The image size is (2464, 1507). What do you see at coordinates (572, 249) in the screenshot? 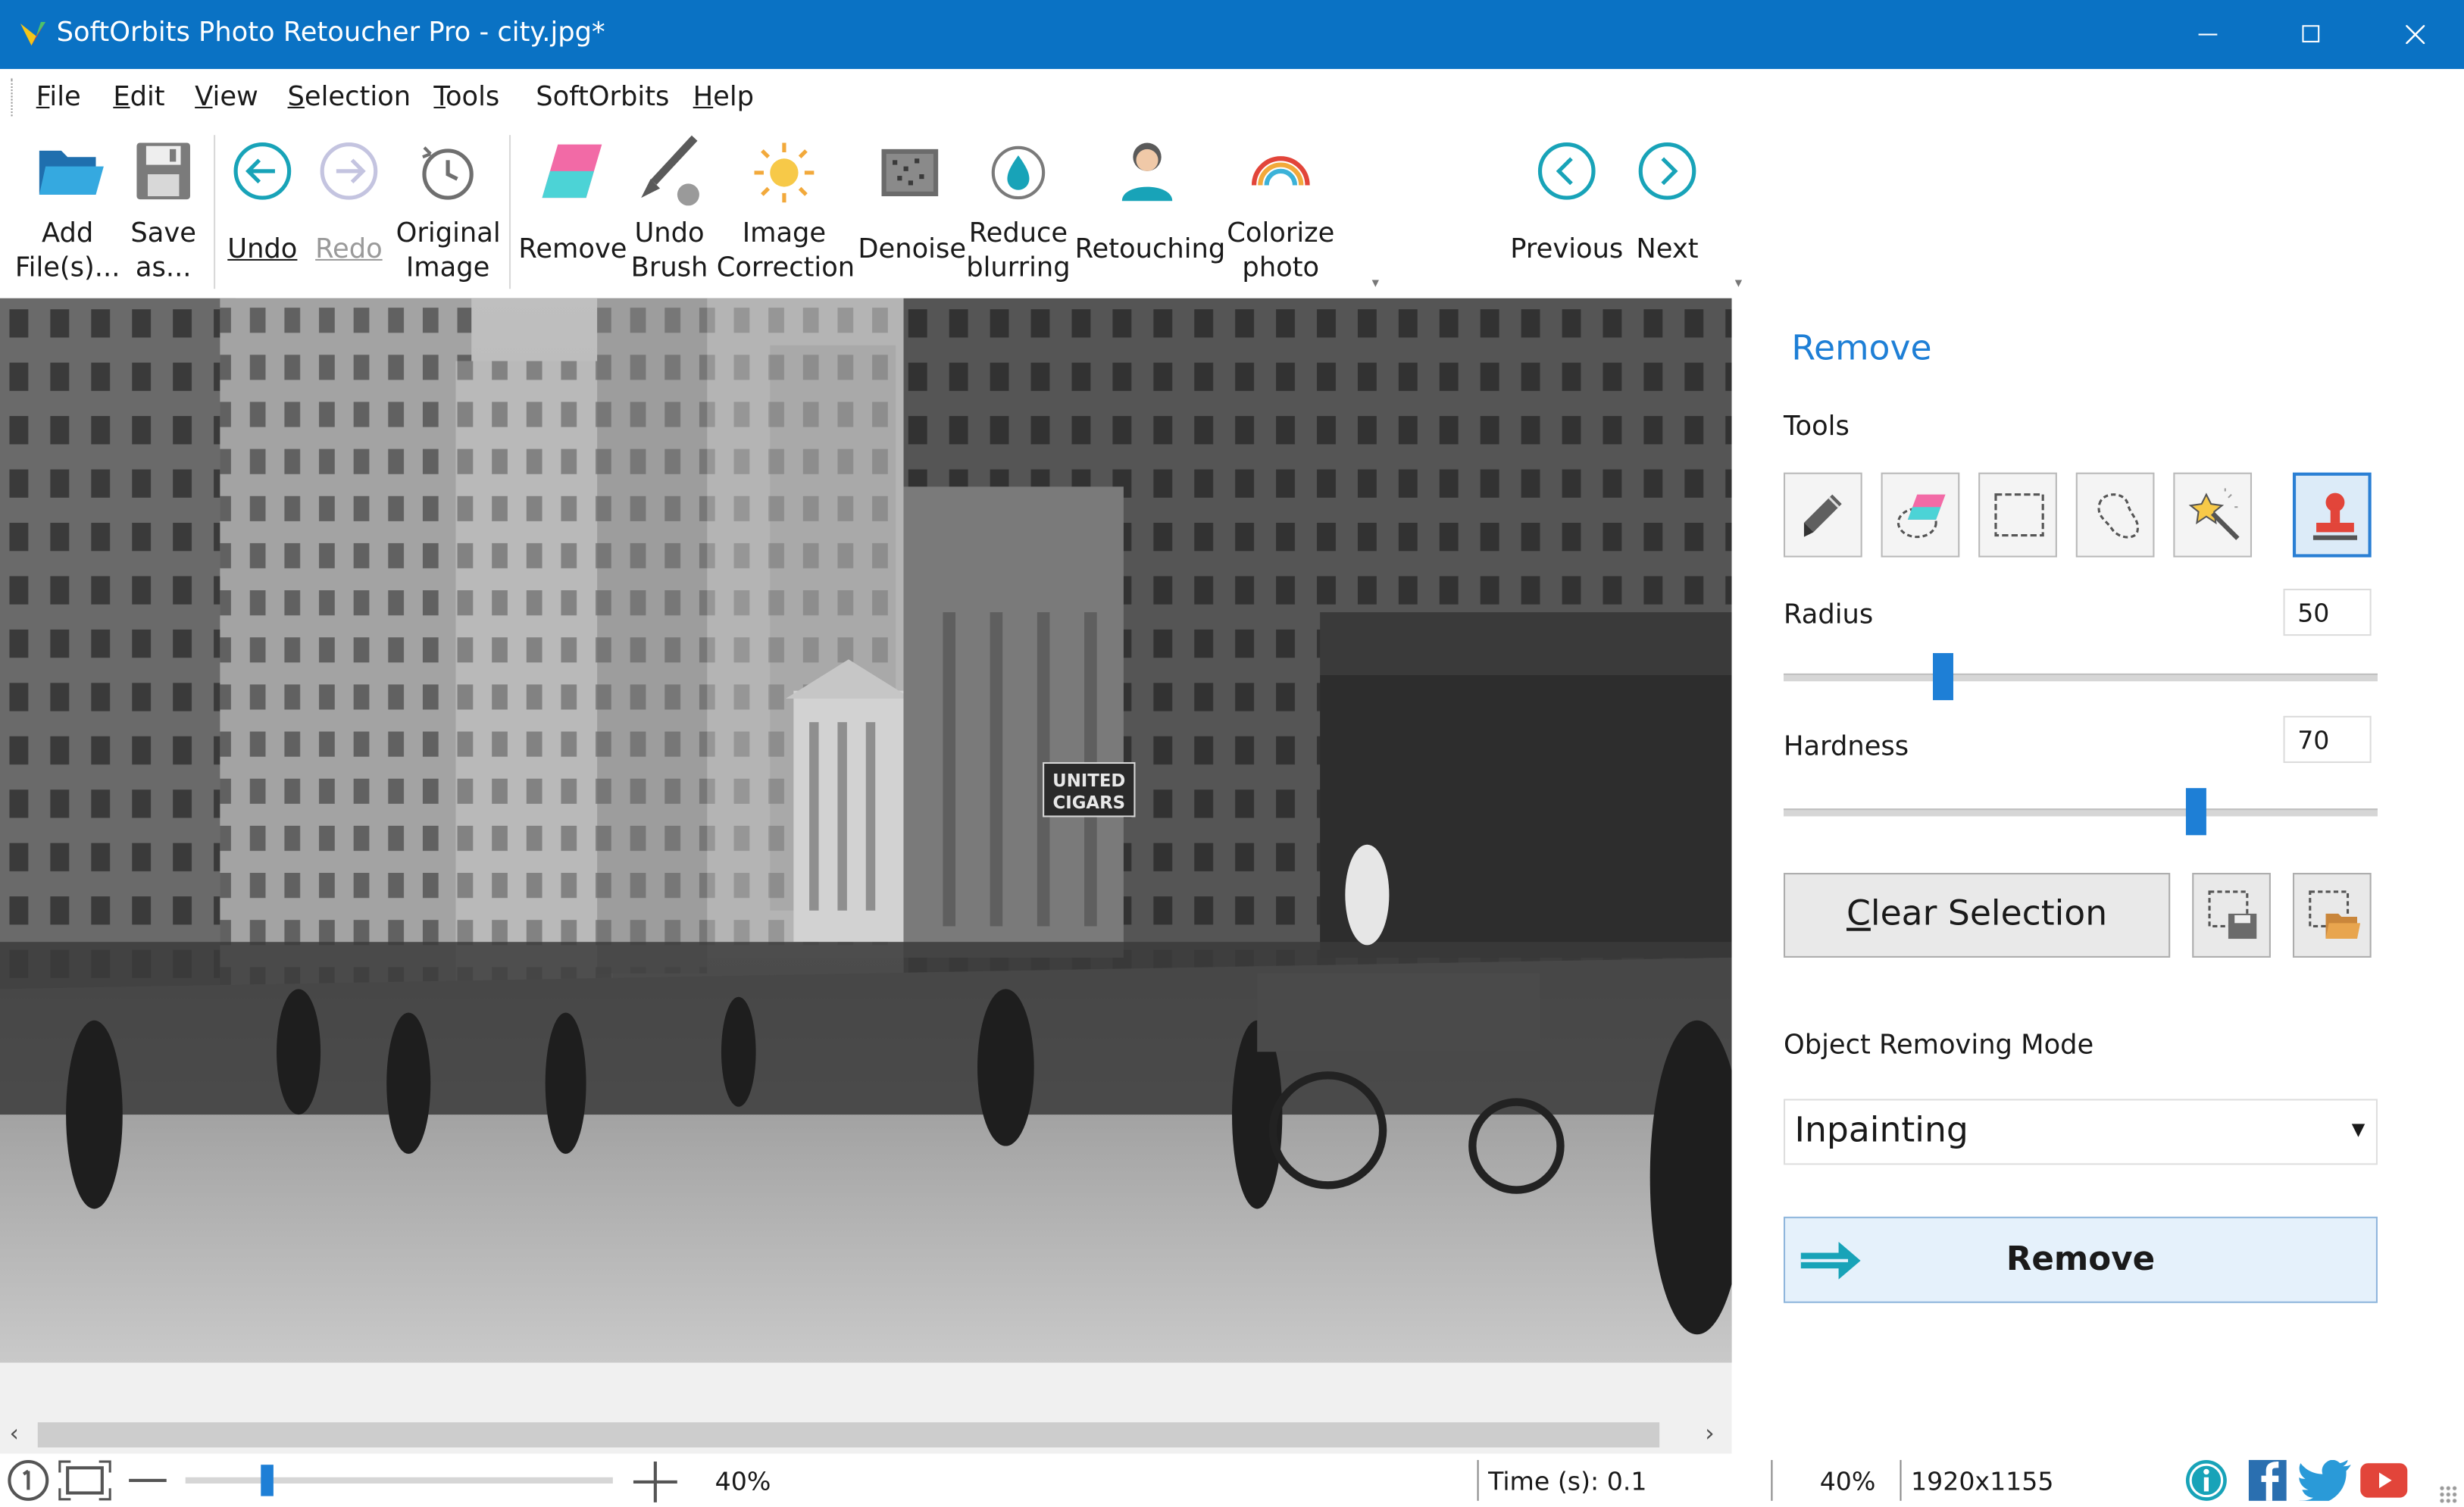
I see `remove-tool-label: Remove` at bounding box center [572, 249].